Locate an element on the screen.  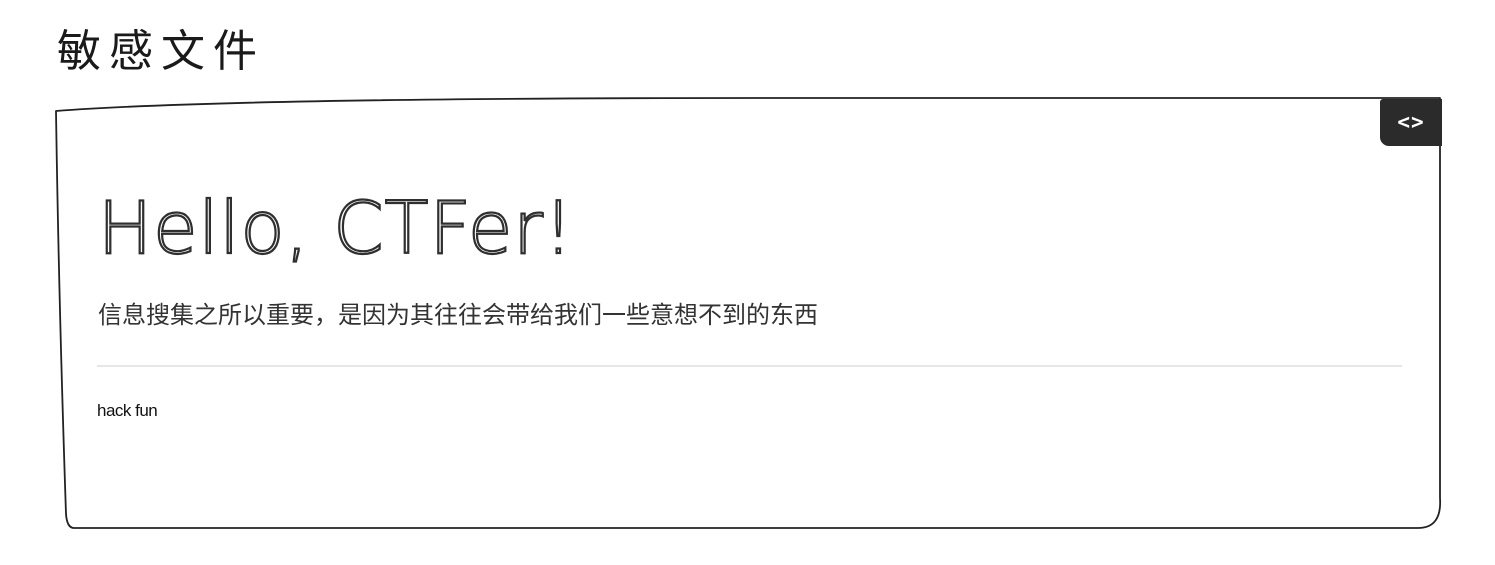
hero-subtitle: 信息搜集之所以重要，是因为其往往会带给我们一些意想不到的东西 is located at coordinates (458, 315).